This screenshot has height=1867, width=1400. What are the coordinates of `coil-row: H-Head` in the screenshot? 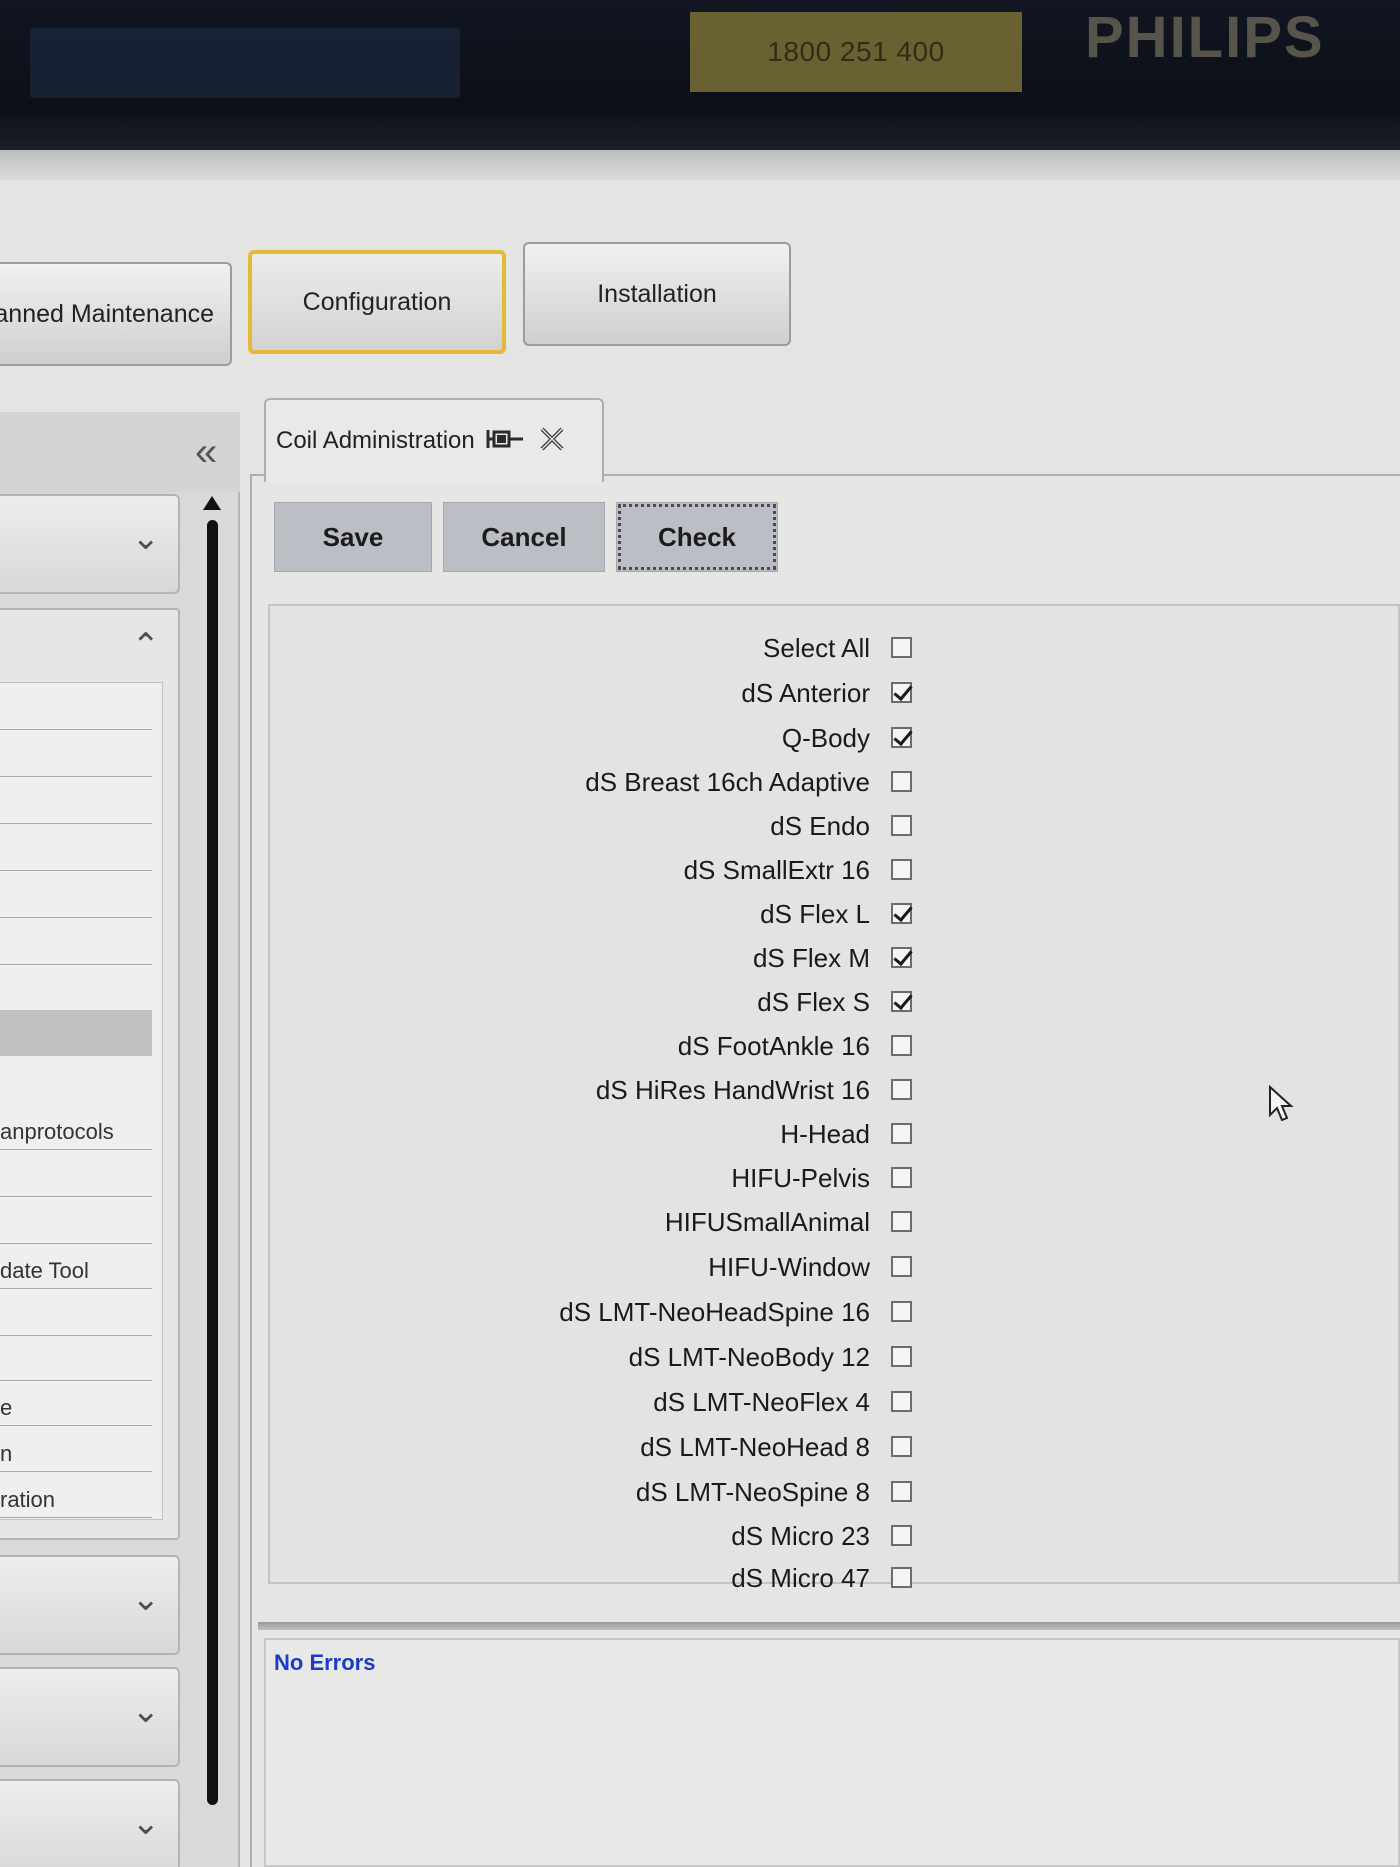 It's located at (620, 1134).